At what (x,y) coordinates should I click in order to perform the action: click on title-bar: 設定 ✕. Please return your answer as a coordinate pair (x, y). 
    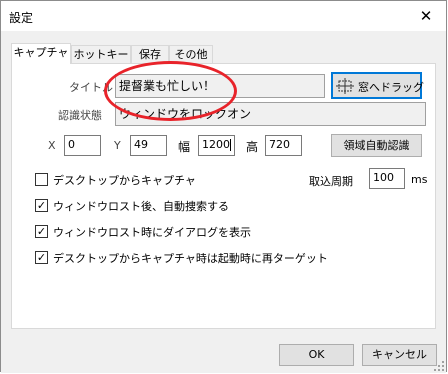
    Looking at the image, I should click on (223, 16).